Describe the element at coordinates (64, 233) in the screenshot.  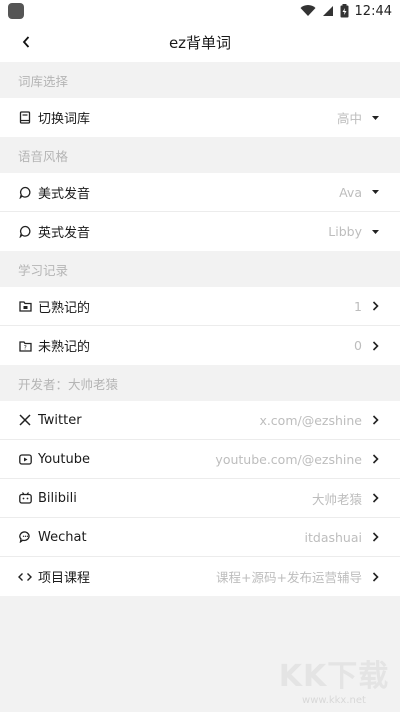
I see `uk-voice-label: 英式发音` at that location.